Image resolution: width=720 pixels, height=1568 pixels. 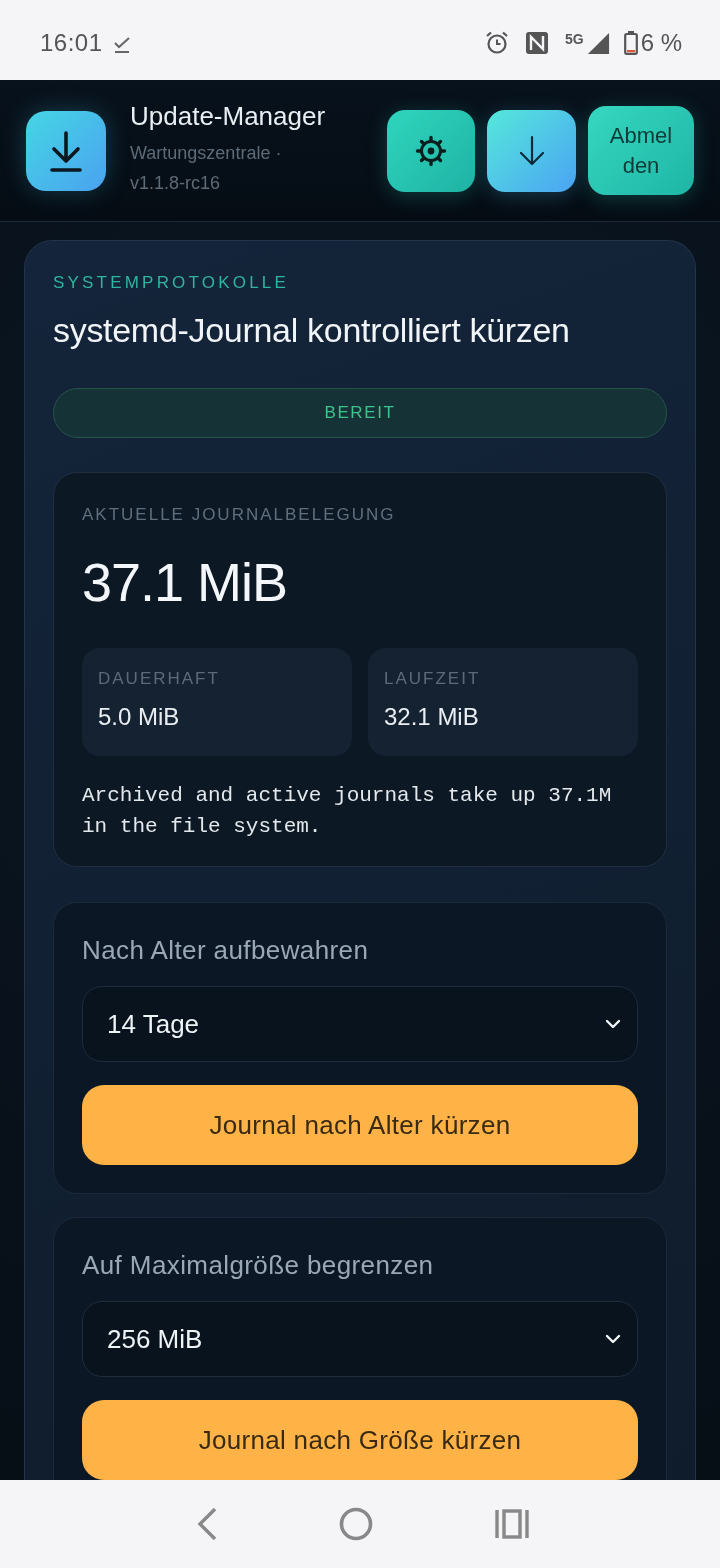 What do you see at coordinates (630, 43) in the screenshot?
I see `battery-icon` at bounding box center [630, 43].